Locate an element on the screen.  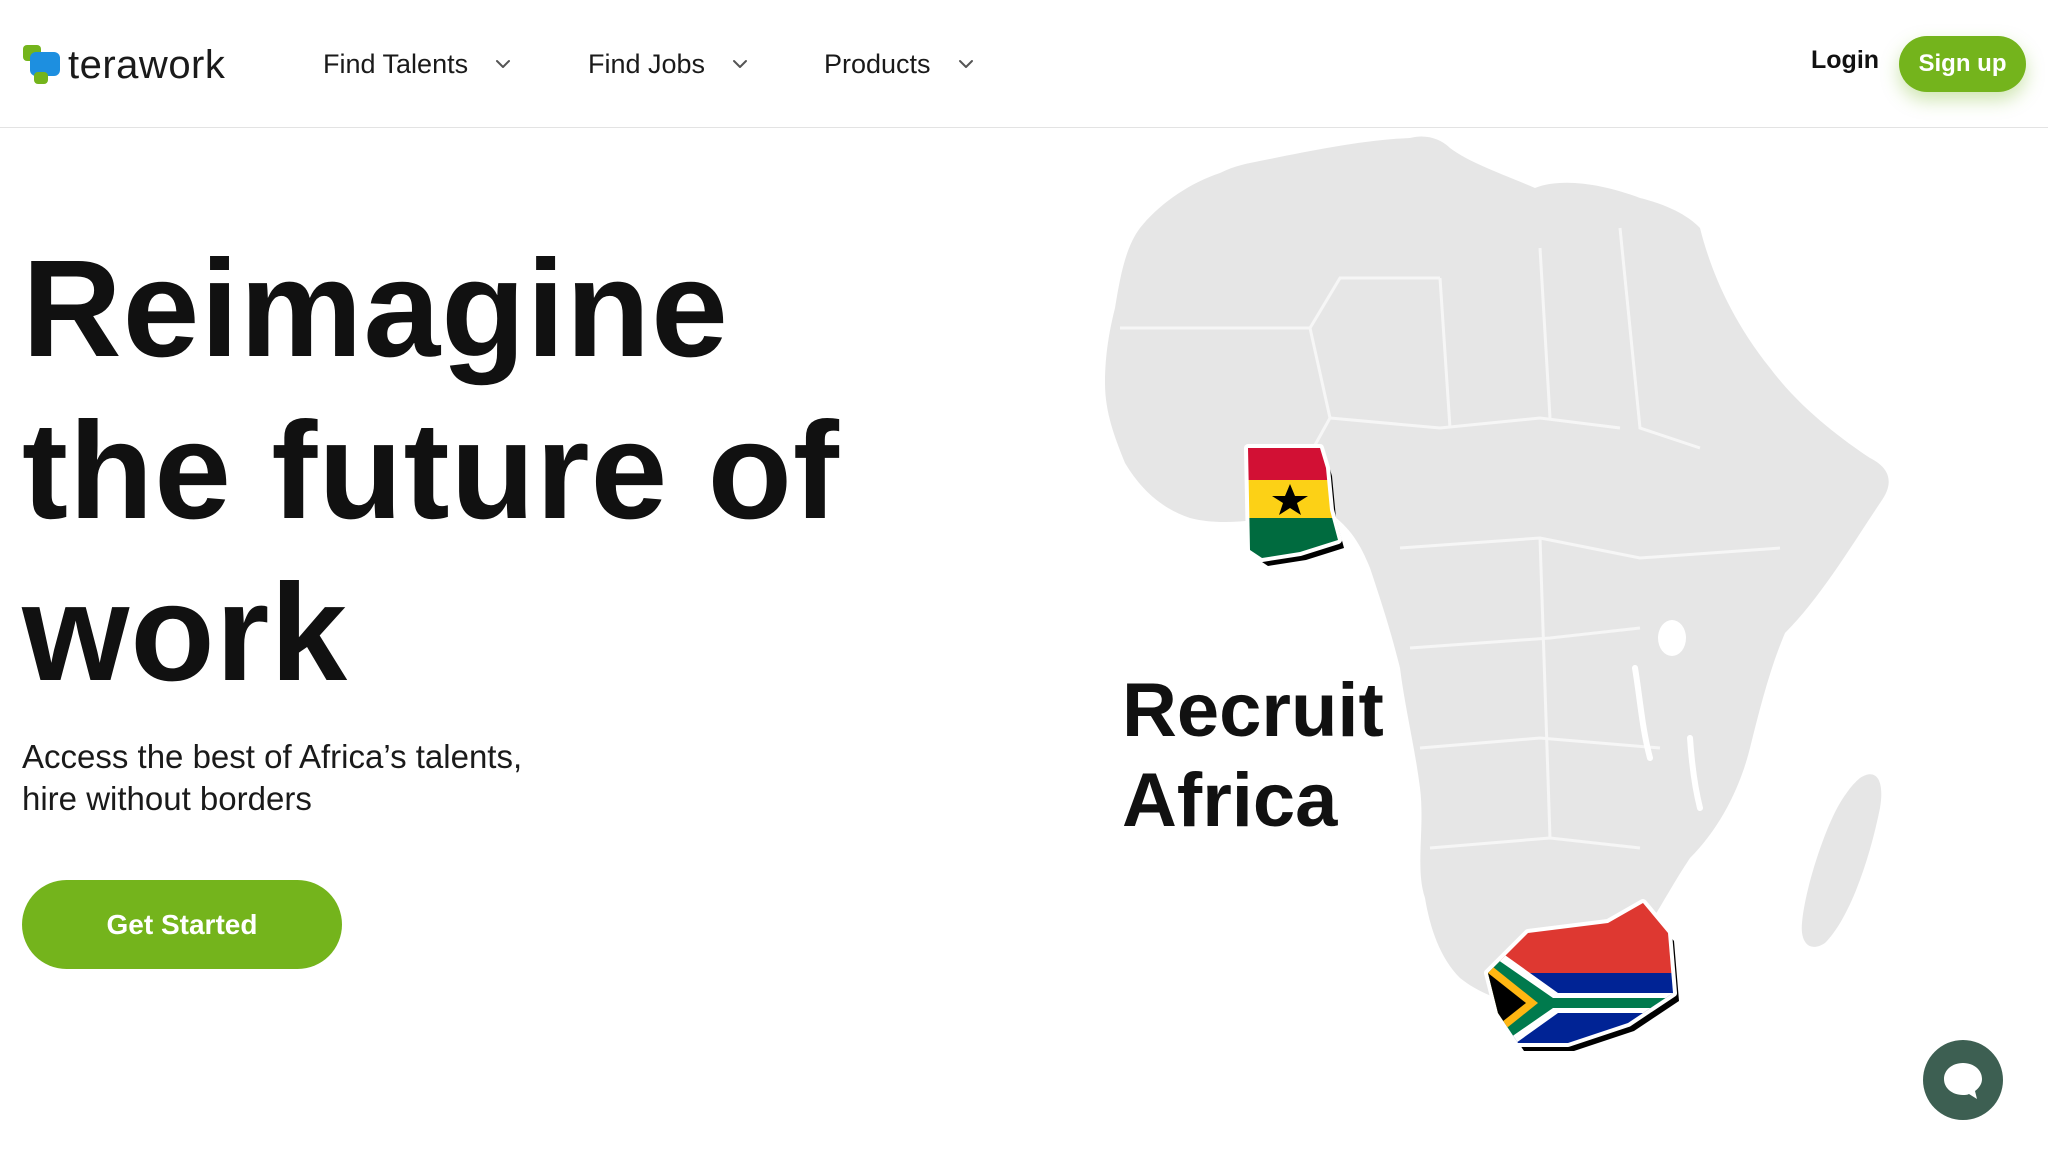
nav-products-label: Products is located at coordinates (877, 63).